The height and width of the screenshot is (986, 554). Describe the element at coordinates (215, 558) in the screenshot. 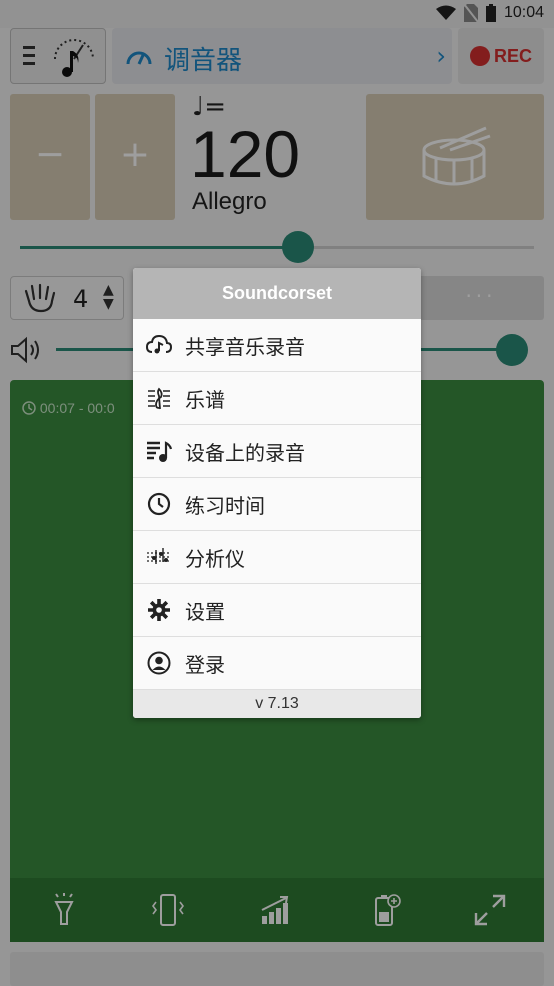

I see `menu-item-label: 分析仪` at that location.